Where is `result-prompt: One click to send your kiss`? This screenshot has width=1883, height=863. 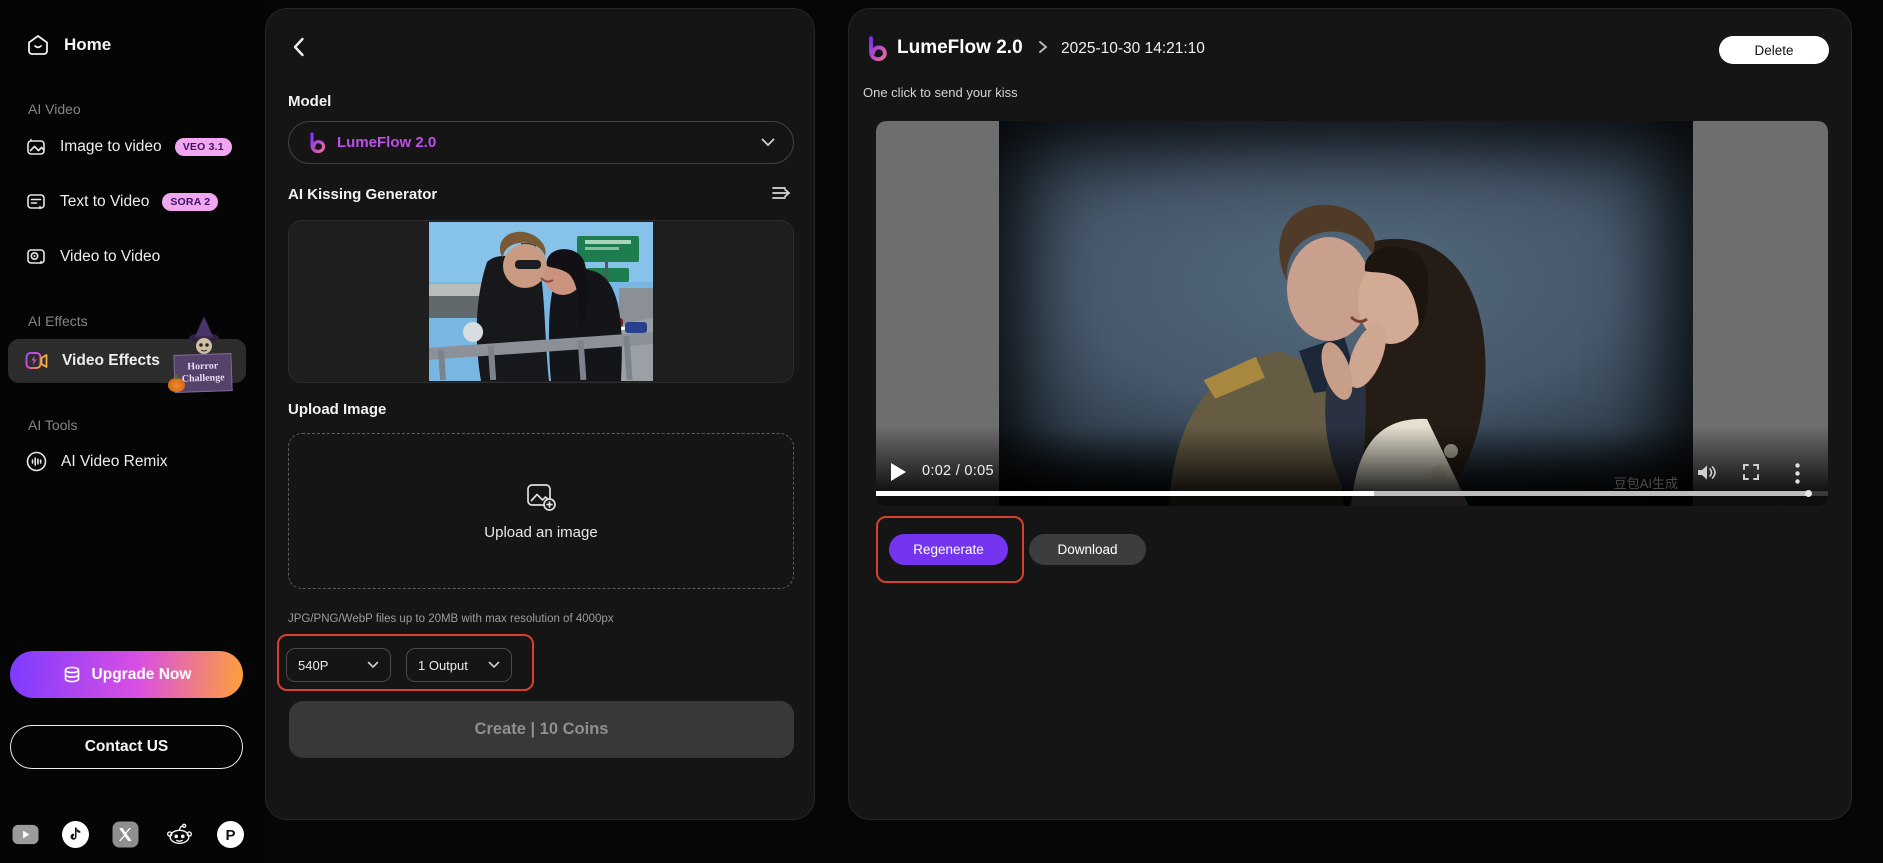
result-prompt: One click to send your kiss is located at coordinates (940, 92).